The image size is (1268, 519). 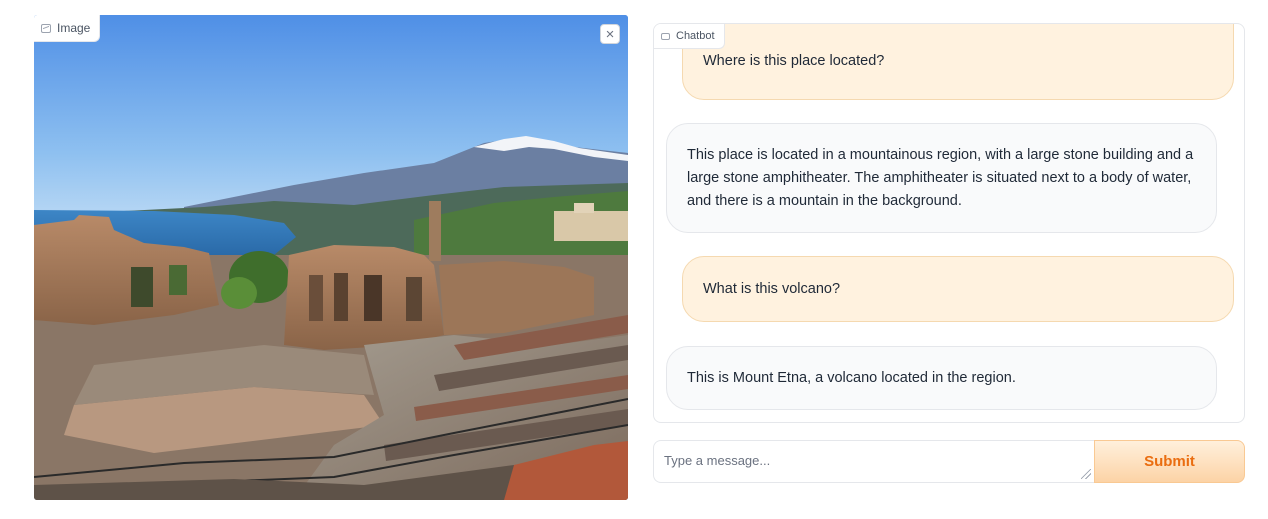 I want to click on chat-icon, so click(x=665, y=36).